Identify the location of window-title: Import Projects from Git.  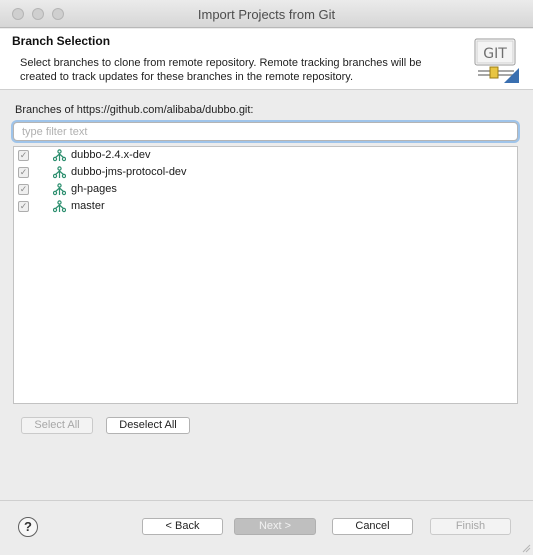
(266, 14).